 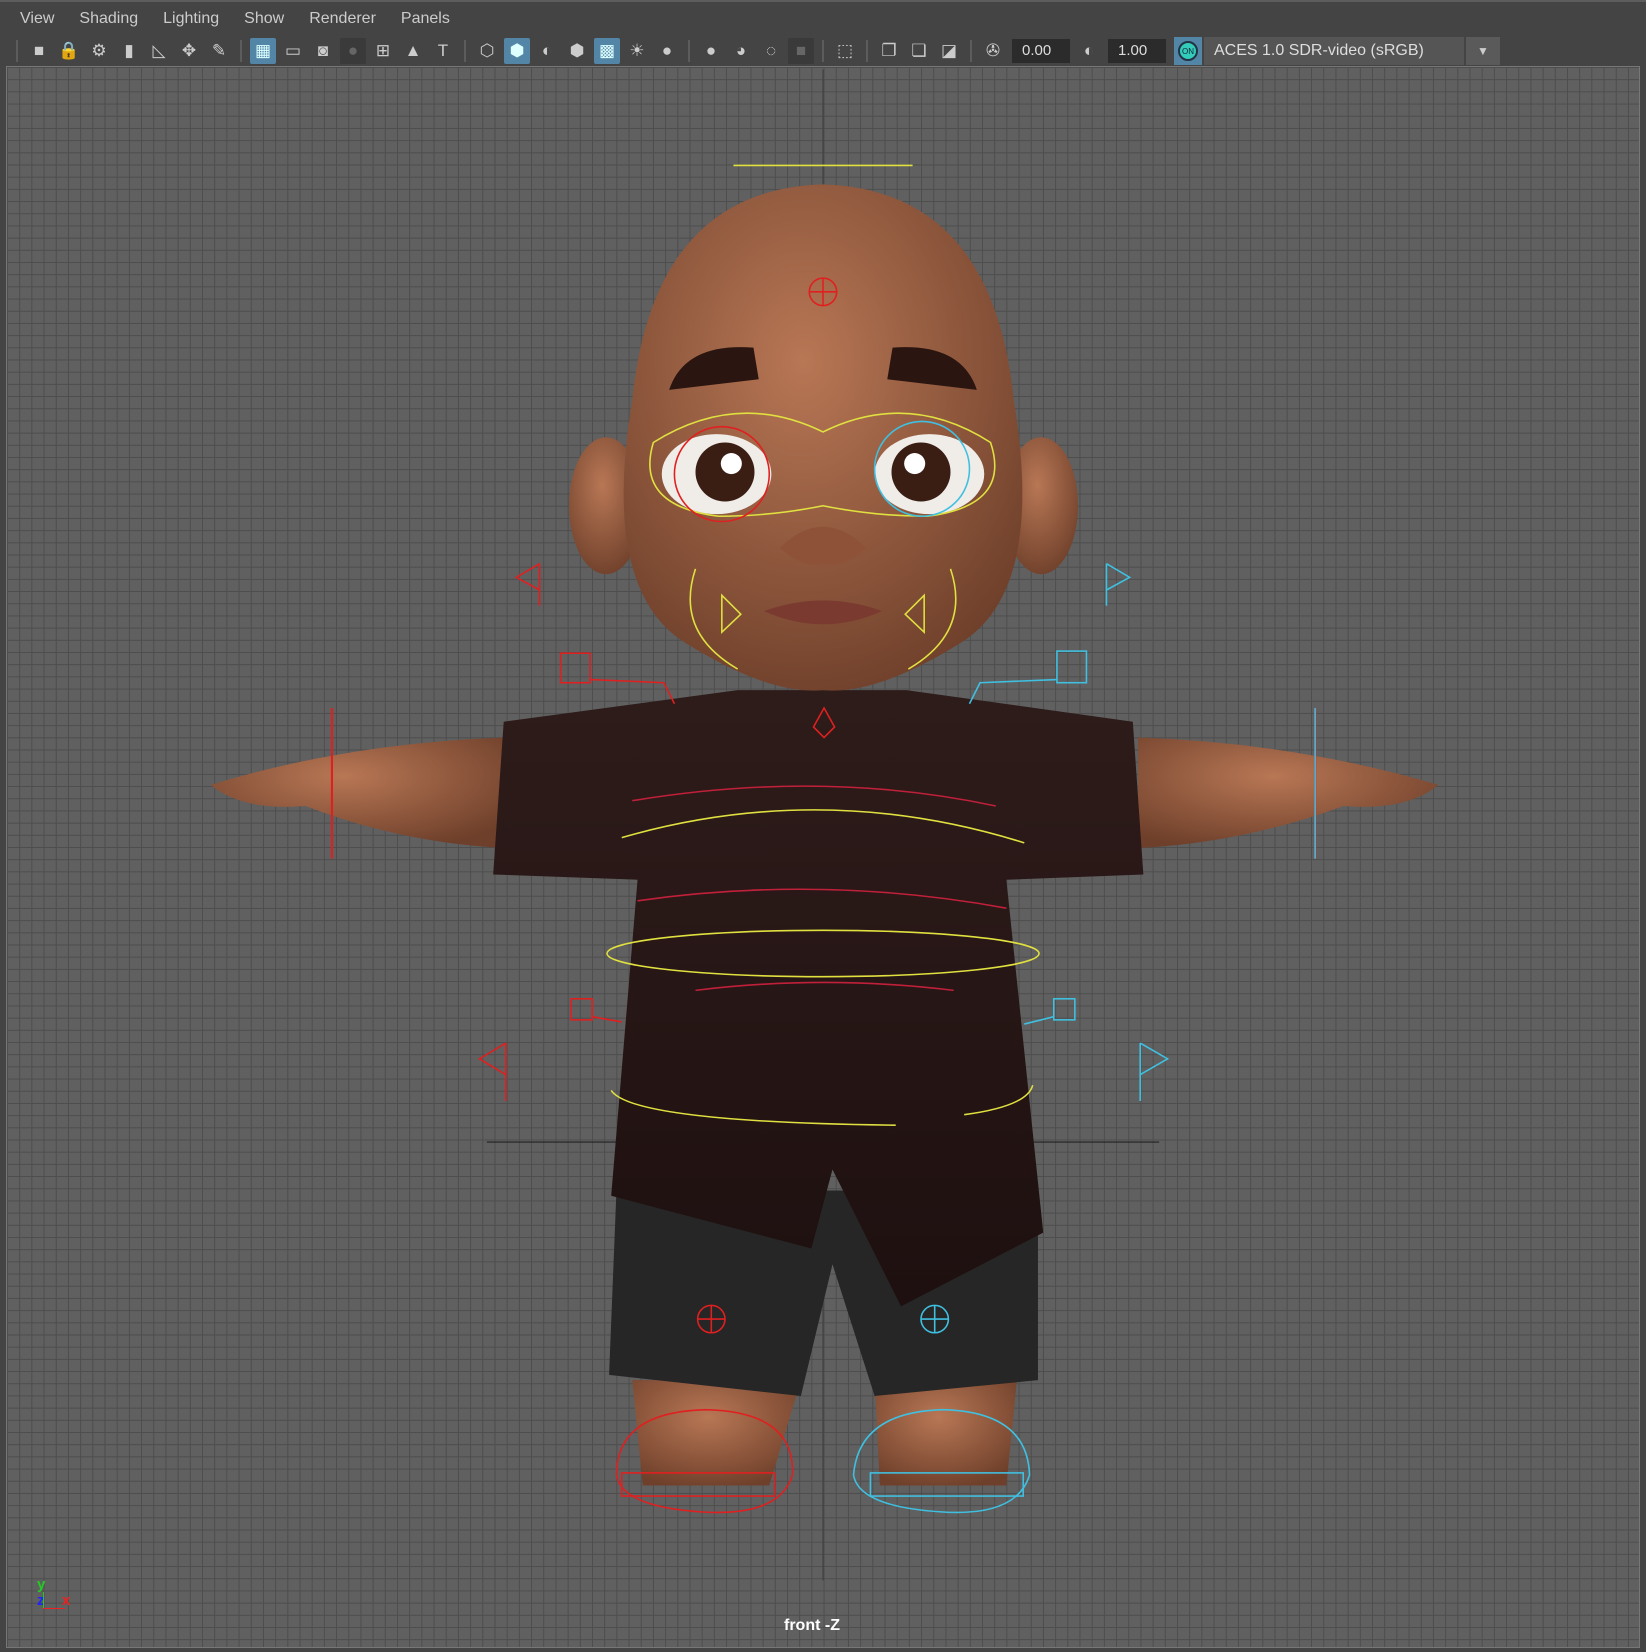 I want to click on use-all-lights-icon: ☀, so click(x=637, y=50).